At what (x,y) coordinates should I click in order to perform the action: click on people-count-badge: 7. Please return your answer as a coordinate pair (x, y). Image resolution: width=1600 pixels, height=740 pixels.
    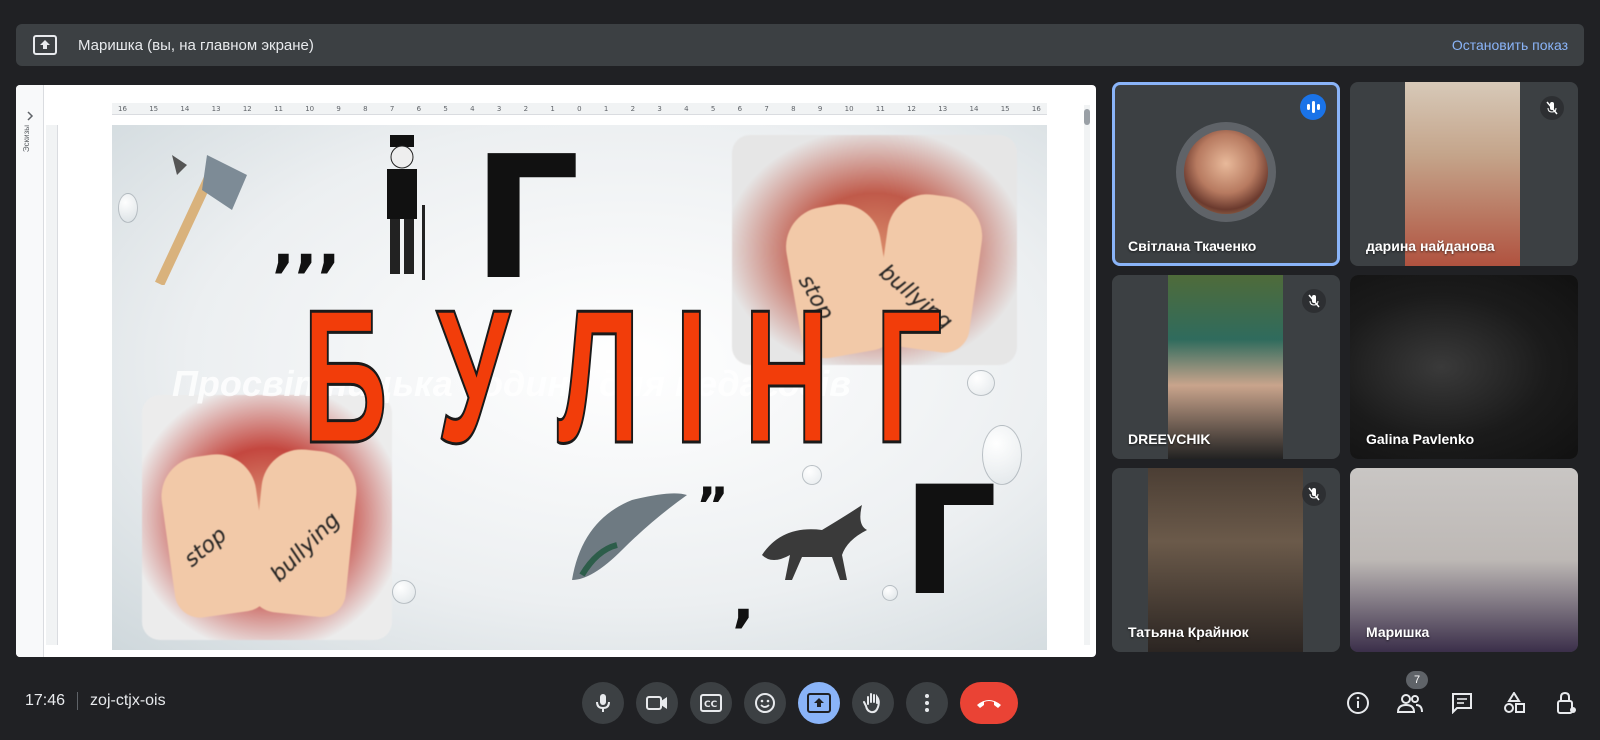
    Looking at the image, I should click on (1417, 680).